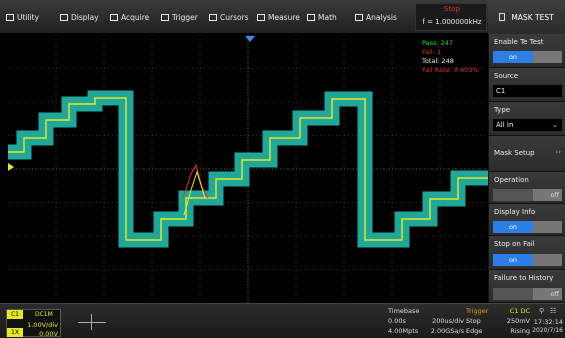 Image resolution: width=565 pixels, height=338 pixels. I want to click on menu-cursors: Cursors, so click(229, 17).